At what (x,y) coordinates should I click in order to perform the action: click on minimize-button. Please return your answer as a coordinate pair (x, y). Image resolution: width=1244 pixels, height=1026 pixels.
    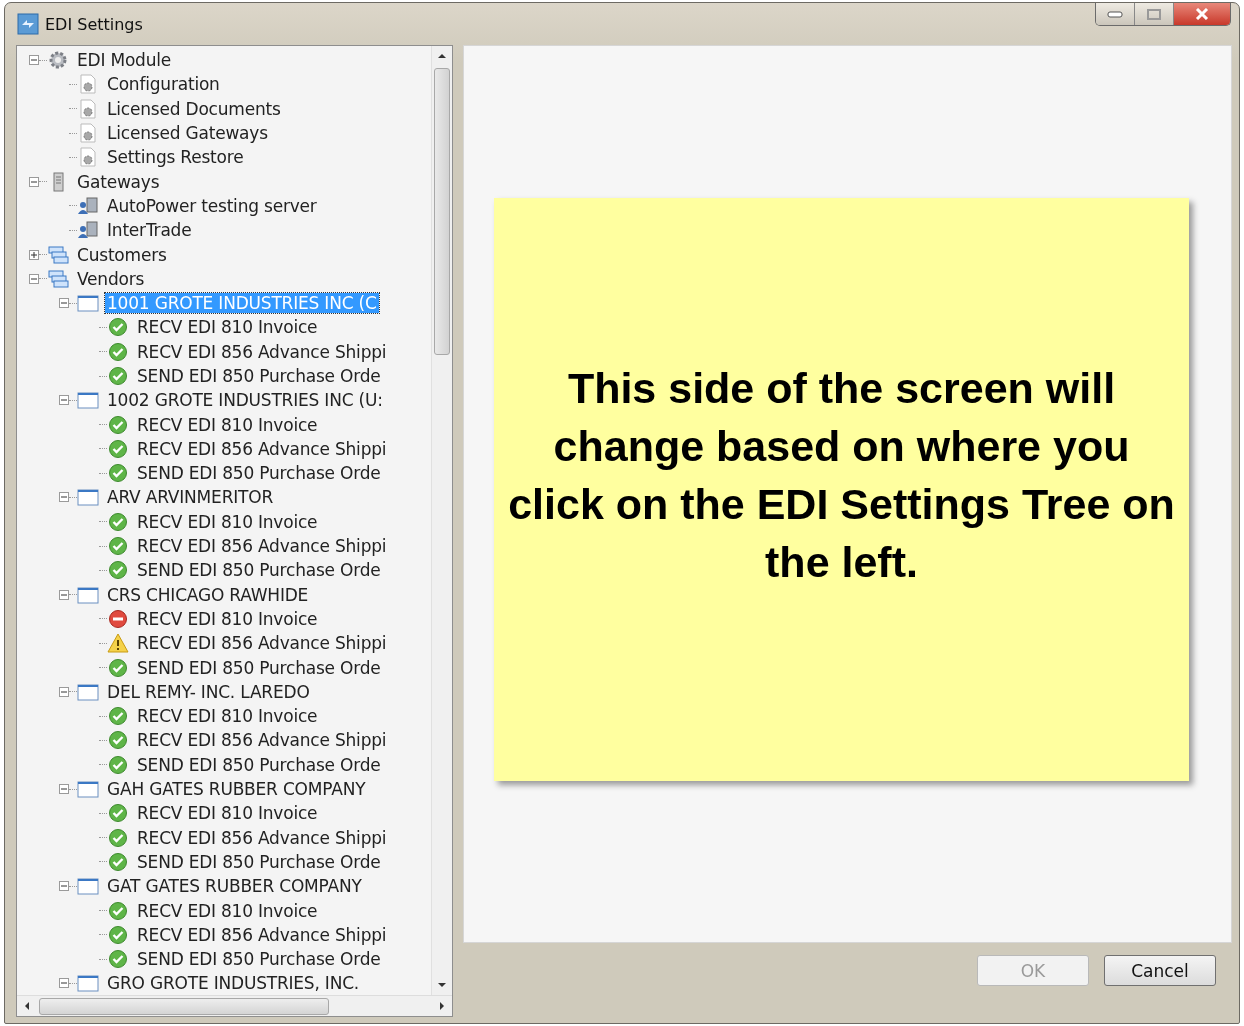
    Looking at the image, I should click on (1115, 14).